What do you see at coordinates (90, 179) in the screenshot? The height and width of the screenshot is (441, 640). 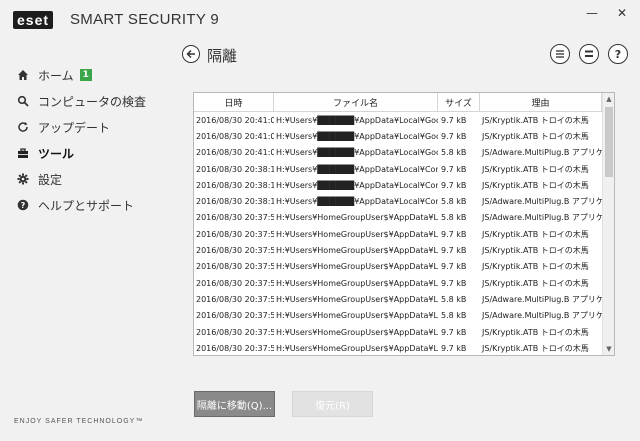 I see `sidebar-item-settings: 設定` at bounding box center [90, 179].